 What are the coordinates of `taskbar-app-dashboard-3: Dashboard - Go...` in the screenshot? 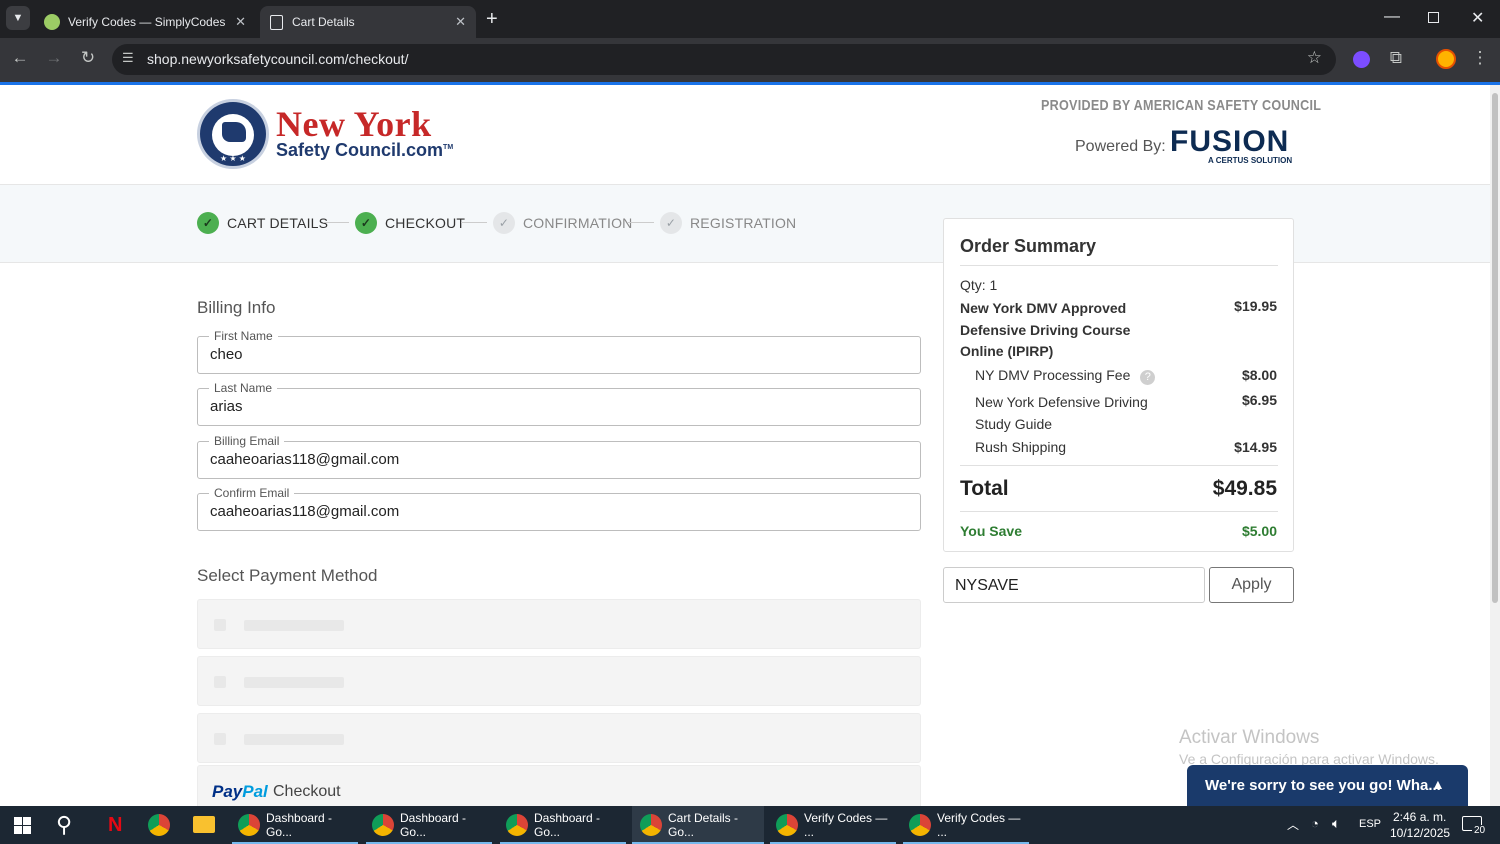 It's located at (563, 825).